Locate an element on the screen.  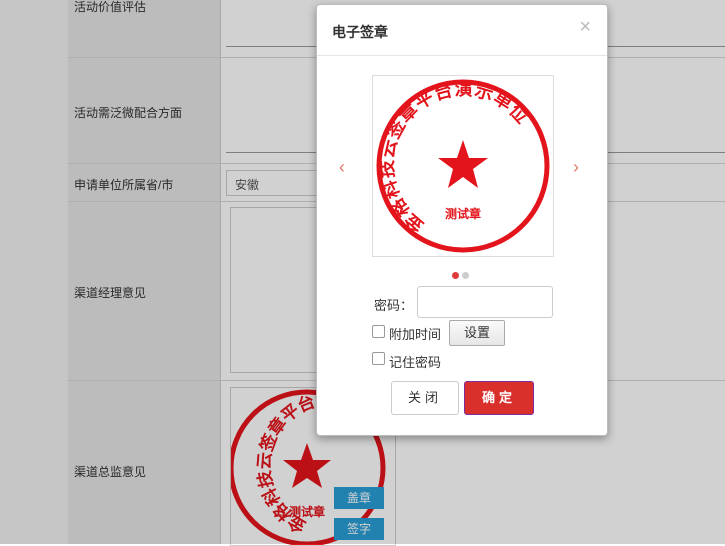
dialog-title: 电子签章 is located at coordinates (360, 32).